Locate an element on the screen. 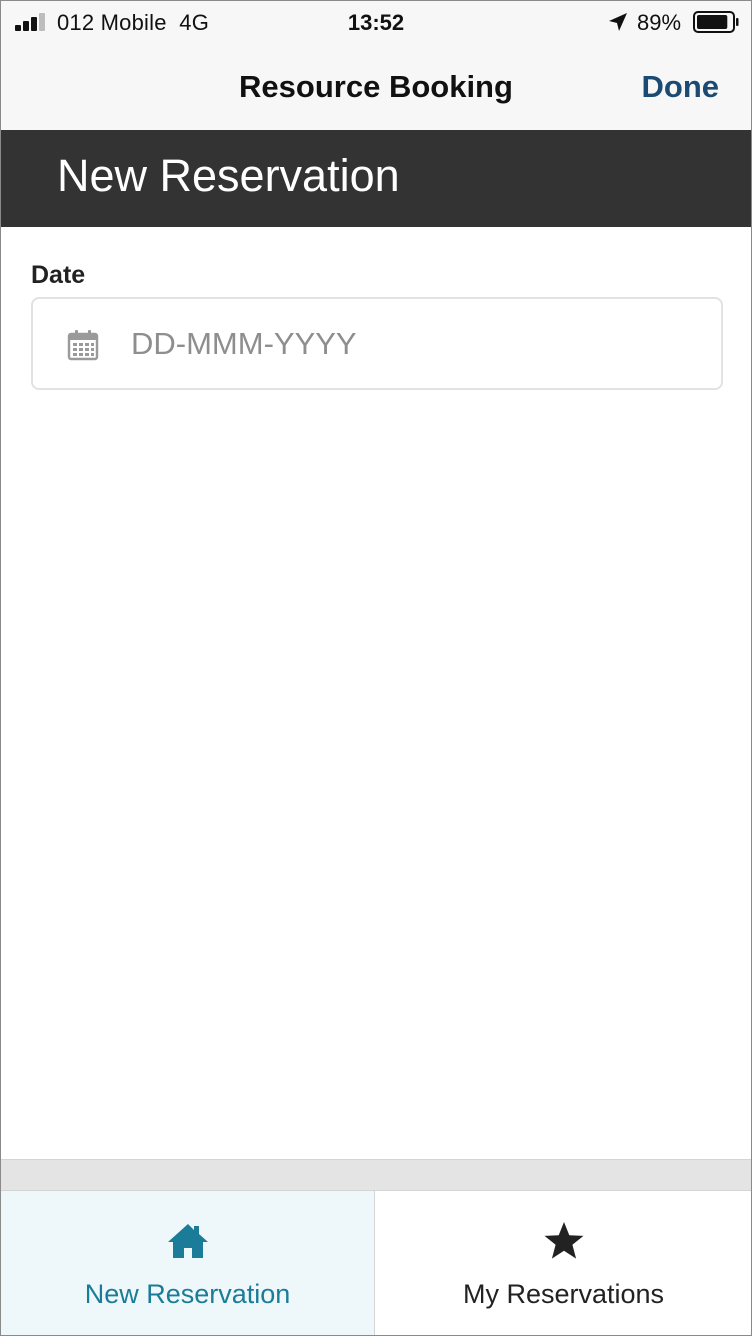  page-title: New Reservation is located at coordinates (228, 175).